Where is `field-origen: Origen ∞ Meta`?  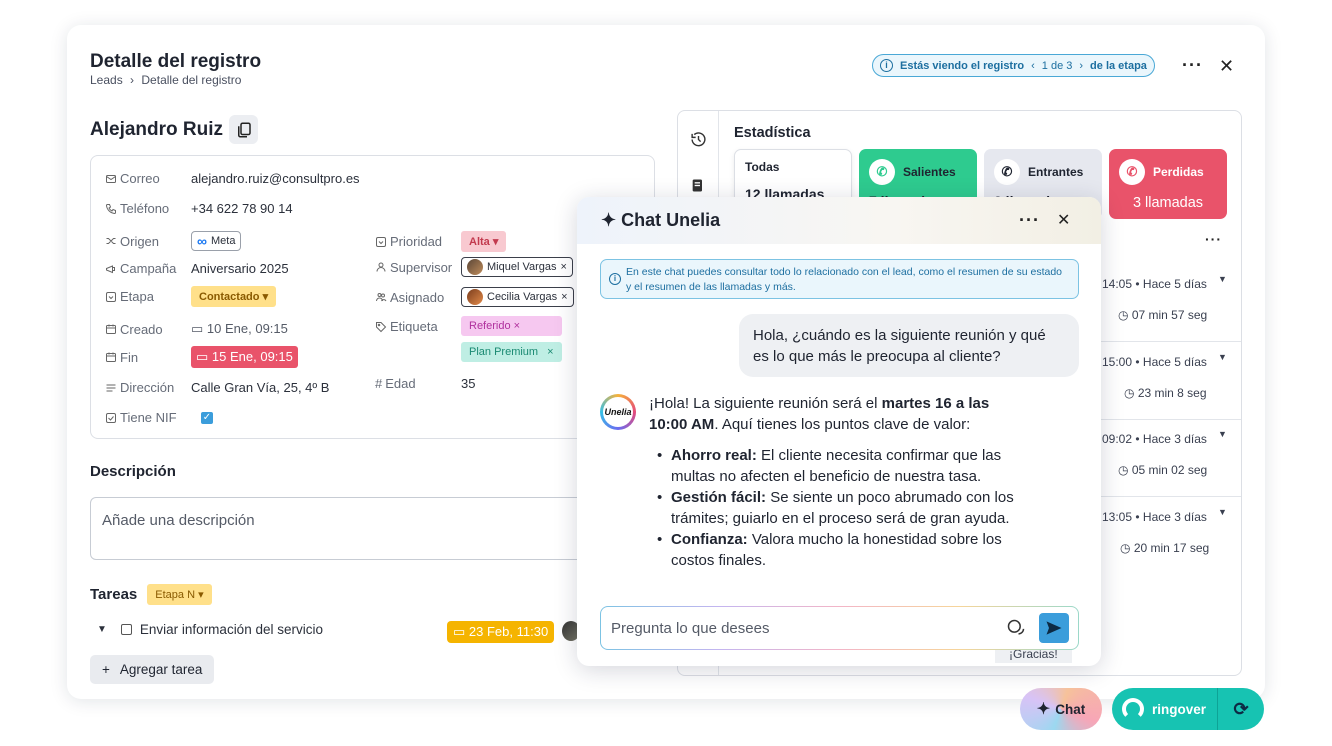 field-origen: Origen ∞ Meta is located at coordinates (173, 241).